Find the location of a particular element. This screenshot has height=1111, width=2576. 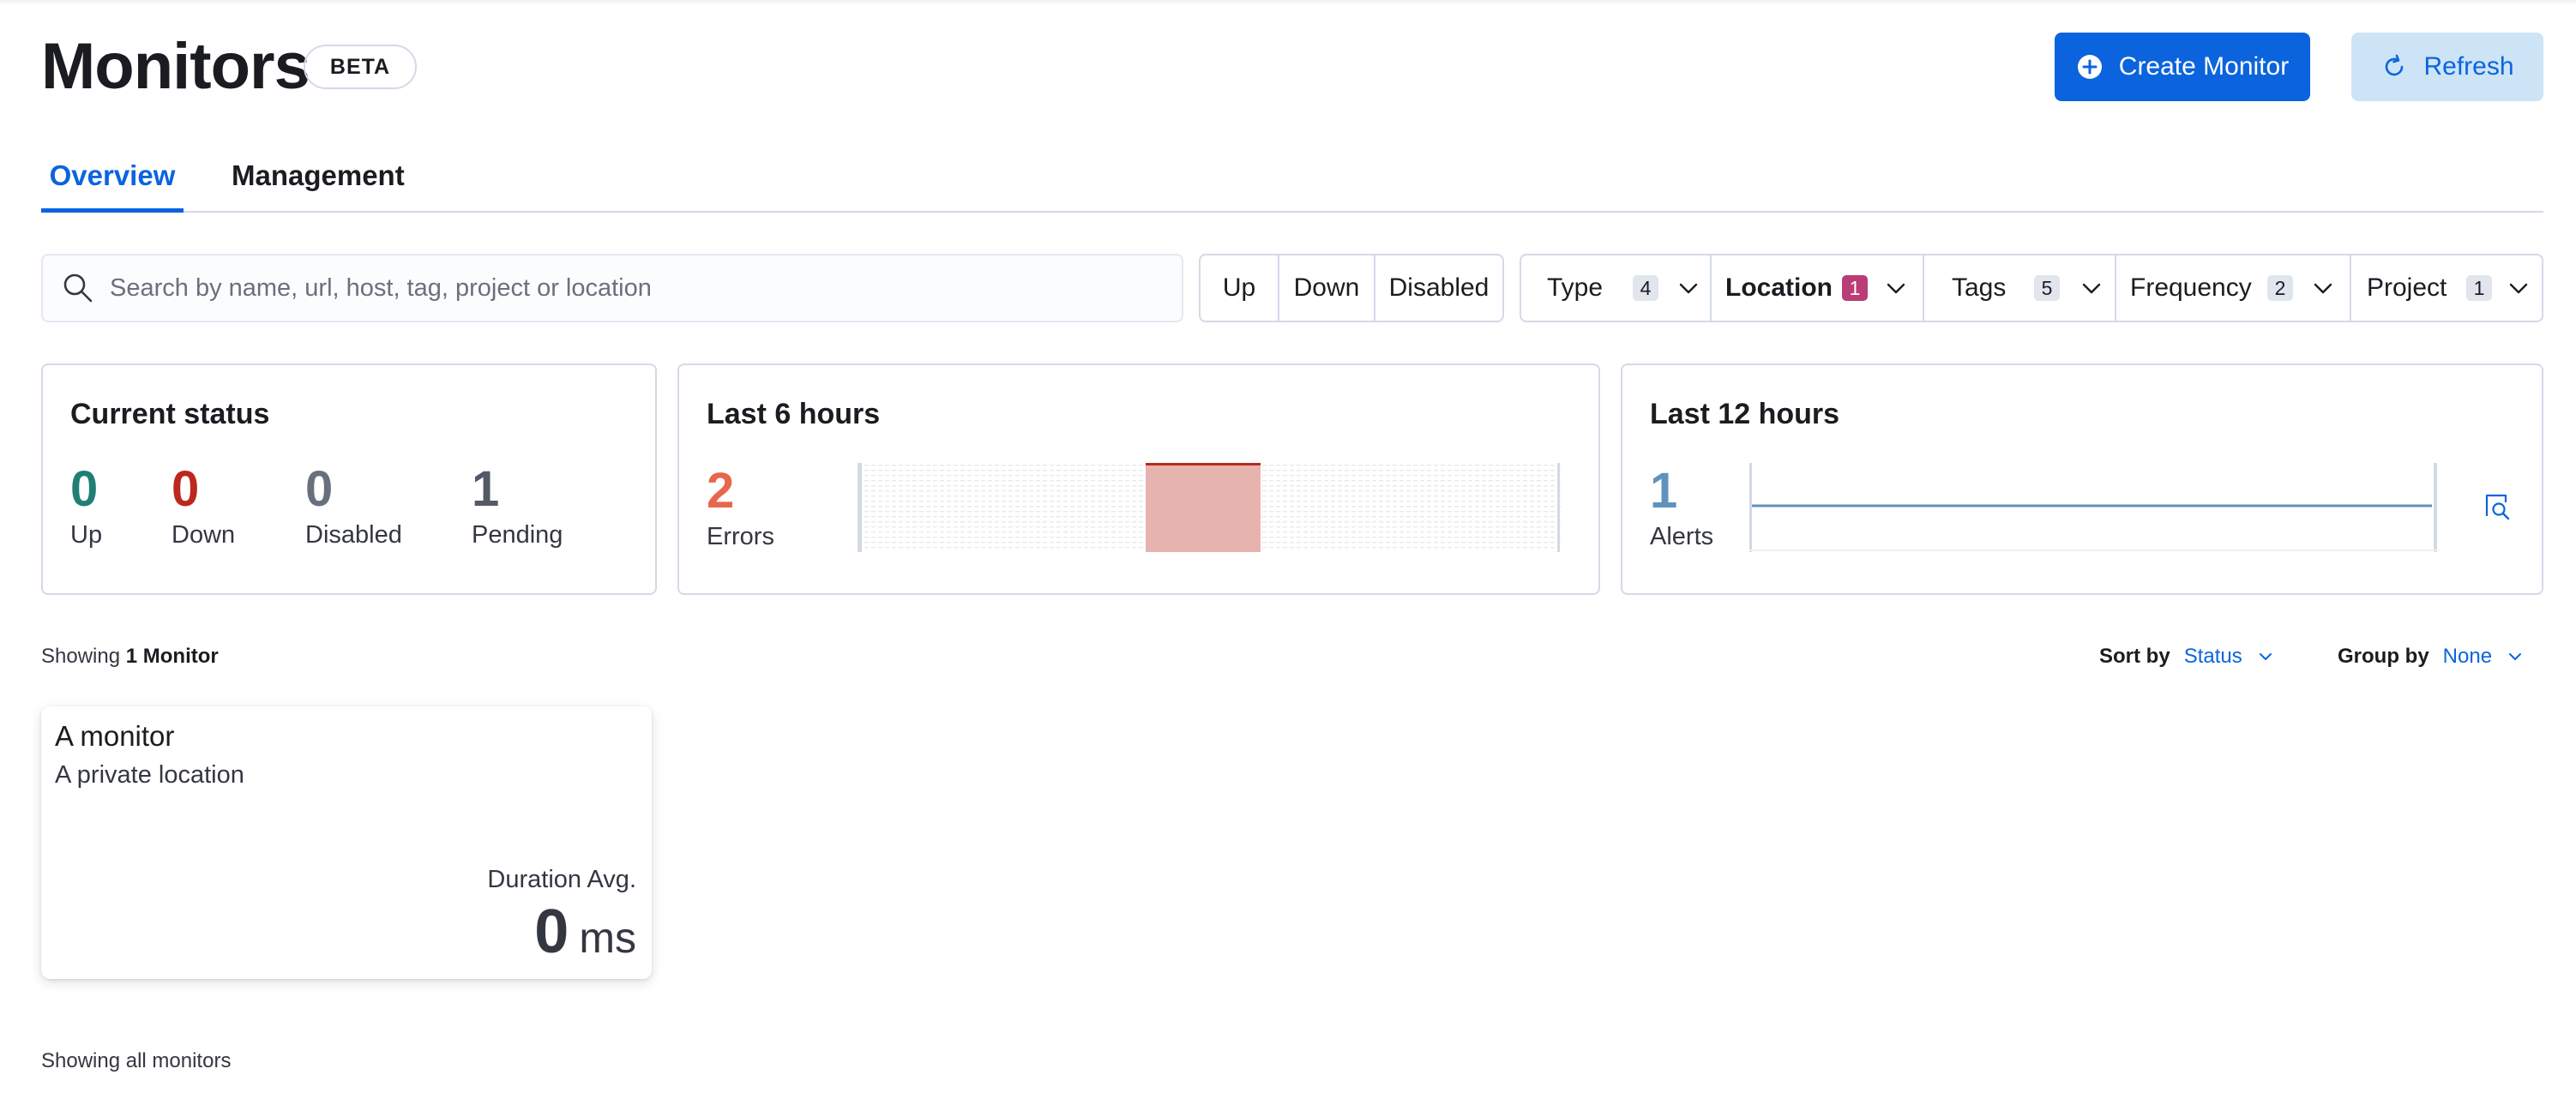

plus-circle-icon is located at coordinates (2089, 67).